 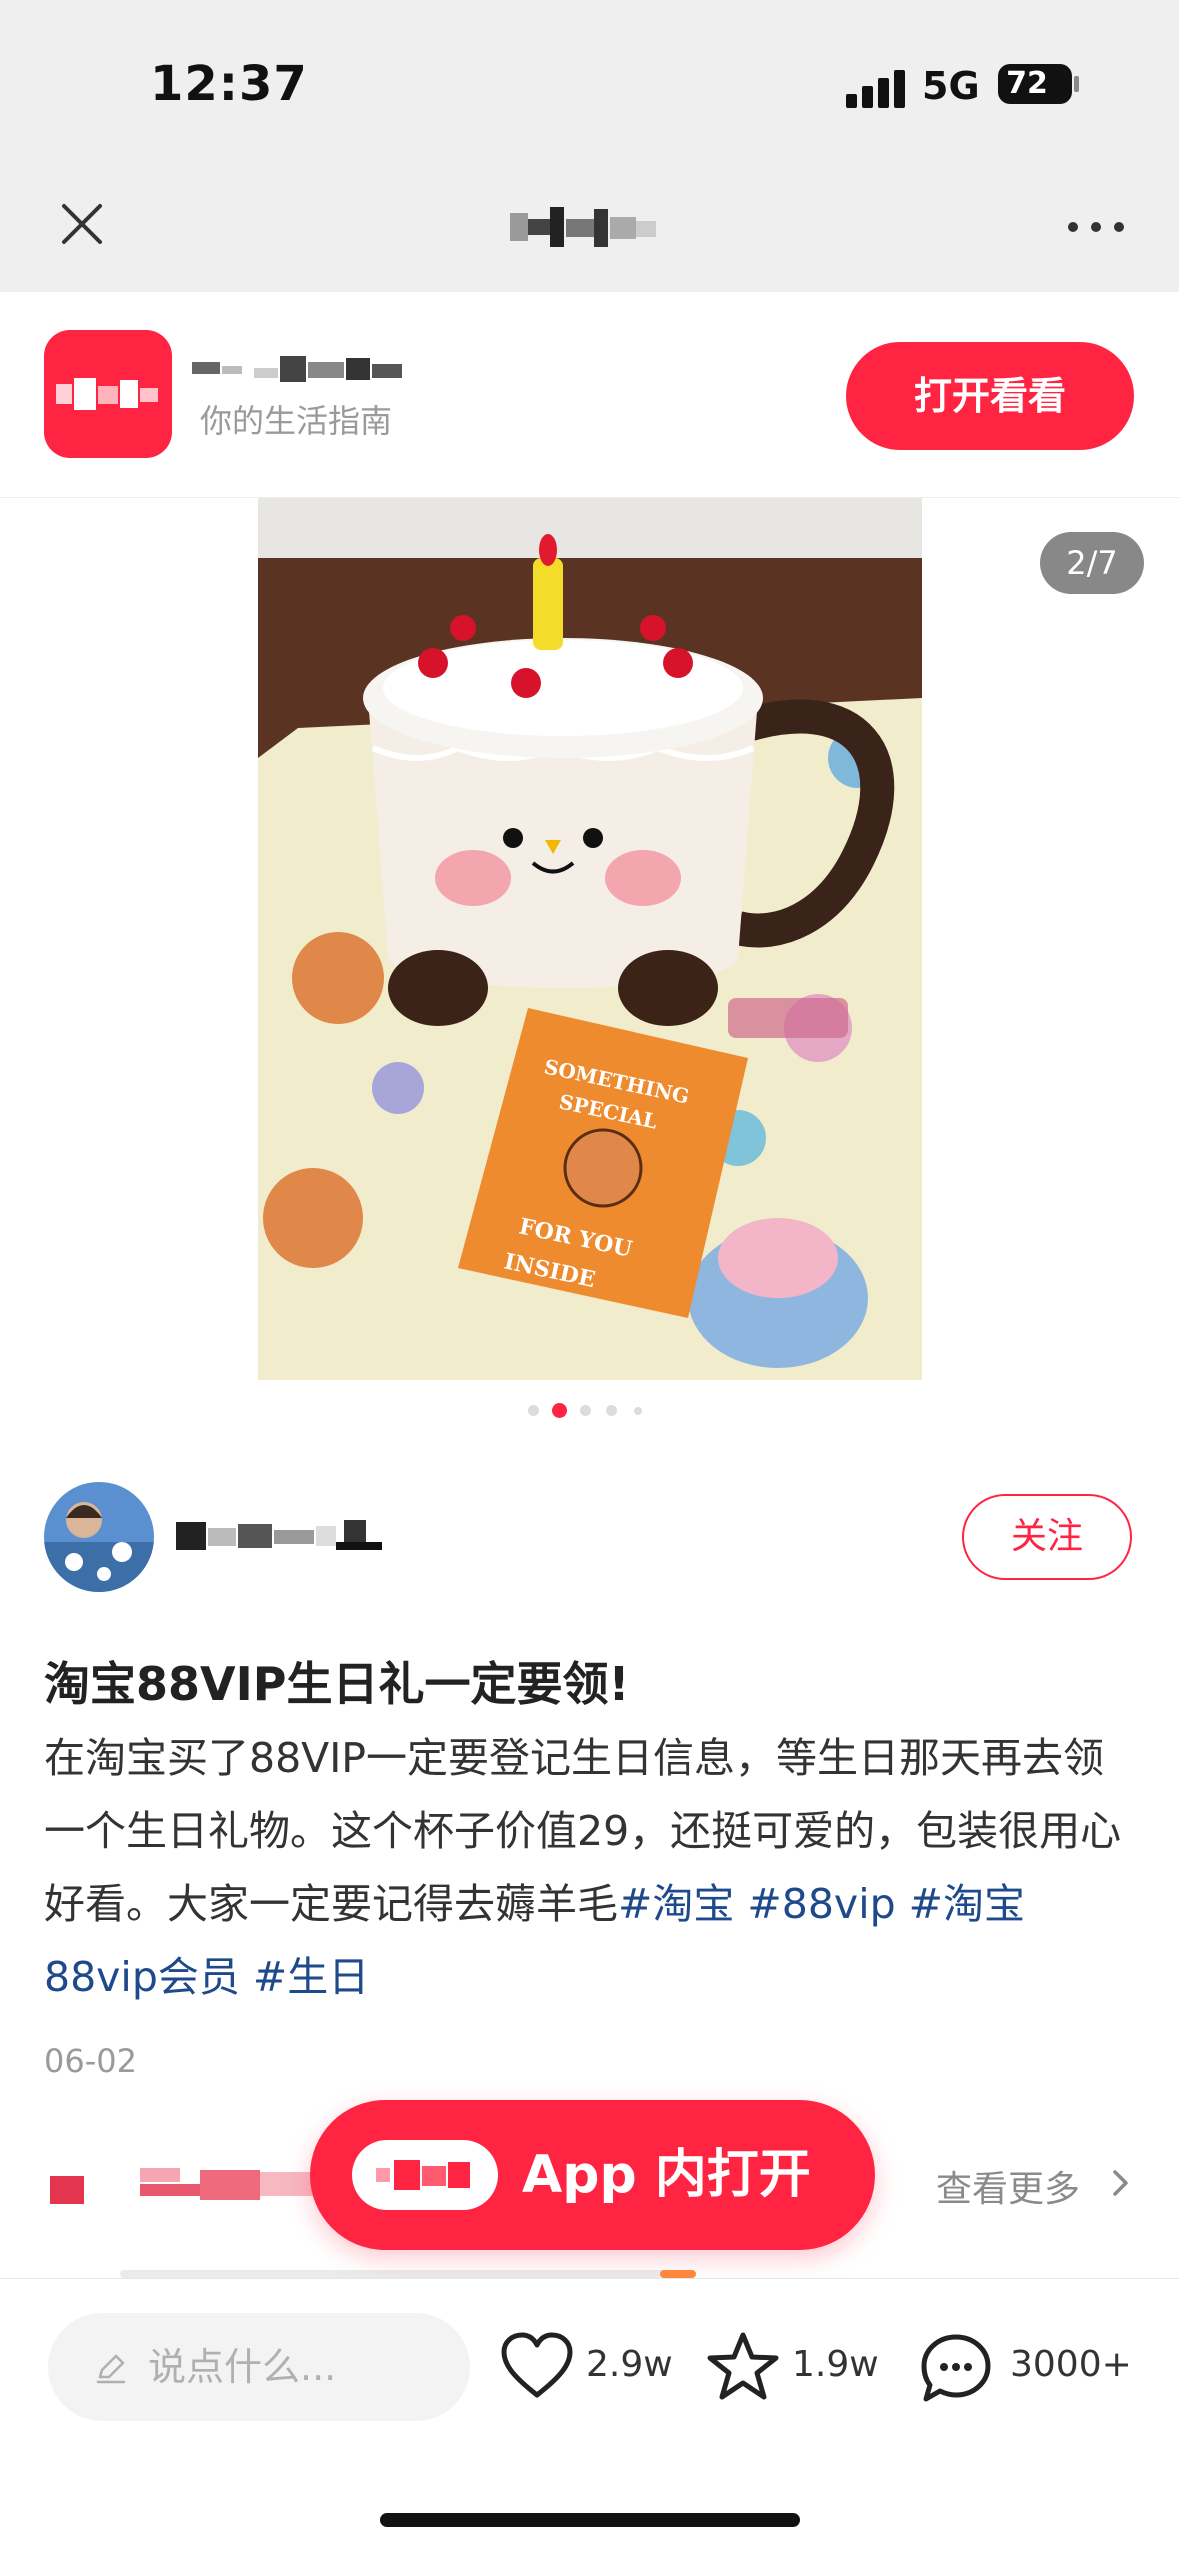 What do you see at coordinates (589, 146) in the screenshot?
I see `top-header-area: 12:37 5G 72` at bounding box center [589, 146].